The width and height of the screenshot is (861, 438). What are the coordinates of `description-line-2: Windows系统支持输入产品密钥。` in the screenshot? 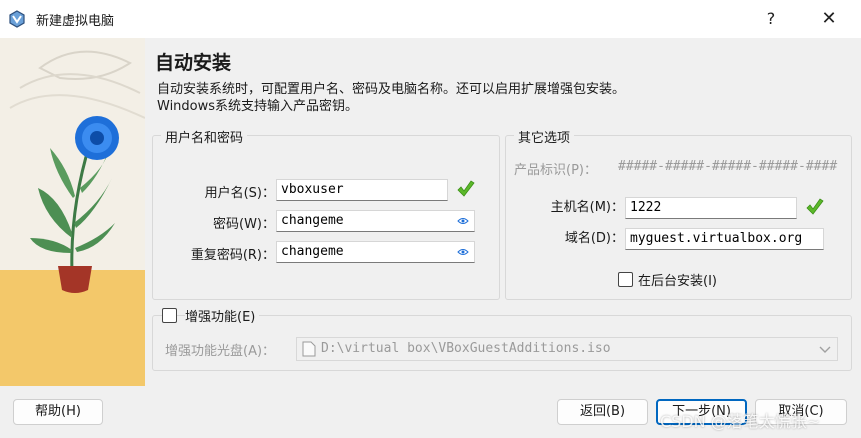 It's located at (258, 106).